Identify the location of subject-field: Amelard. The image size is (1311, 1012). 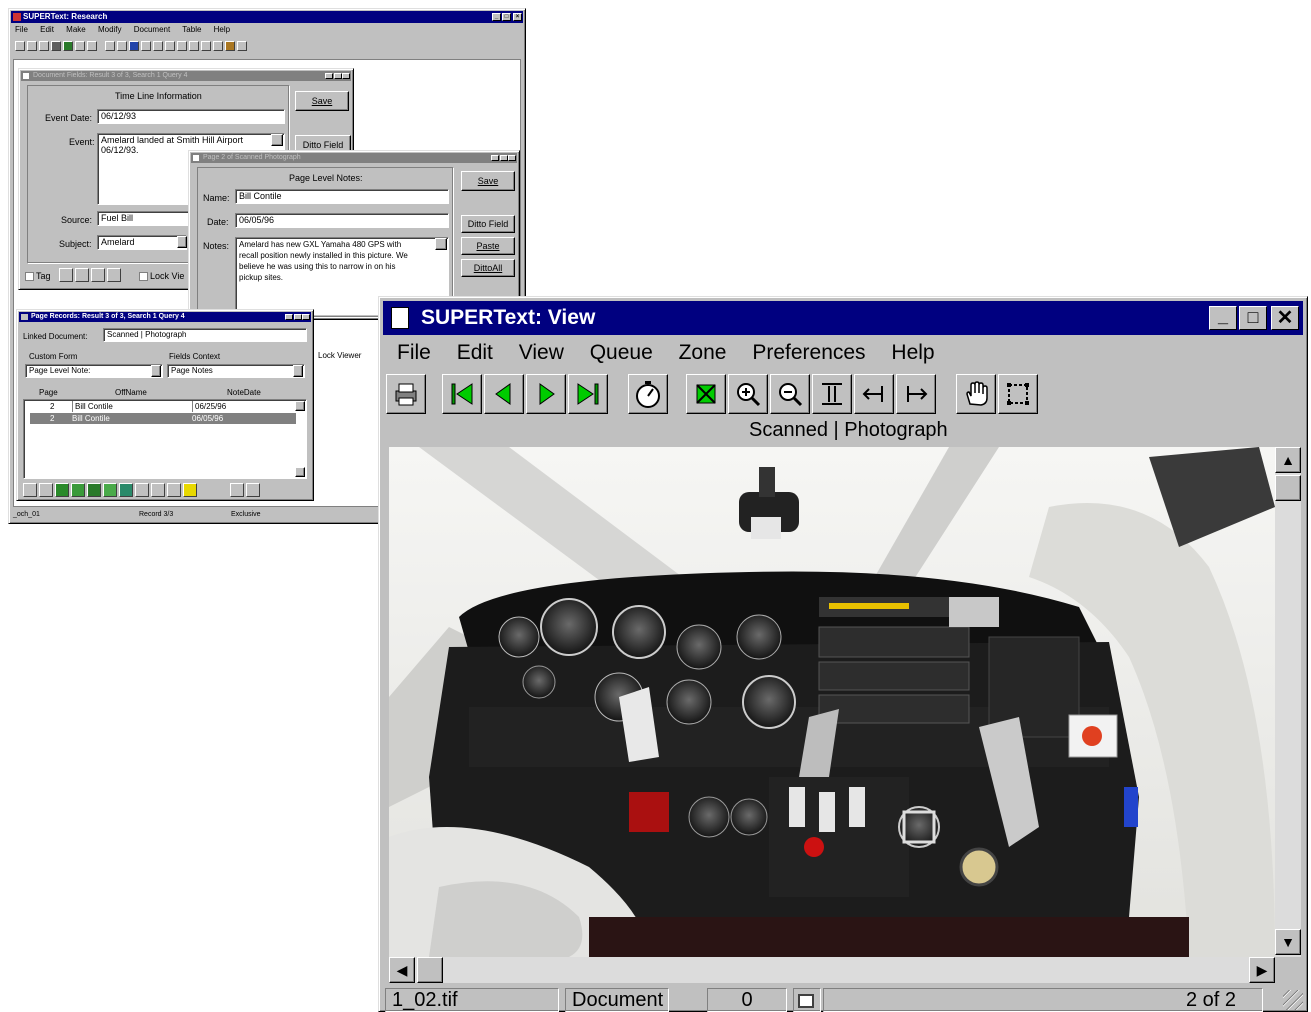
(142, 242).